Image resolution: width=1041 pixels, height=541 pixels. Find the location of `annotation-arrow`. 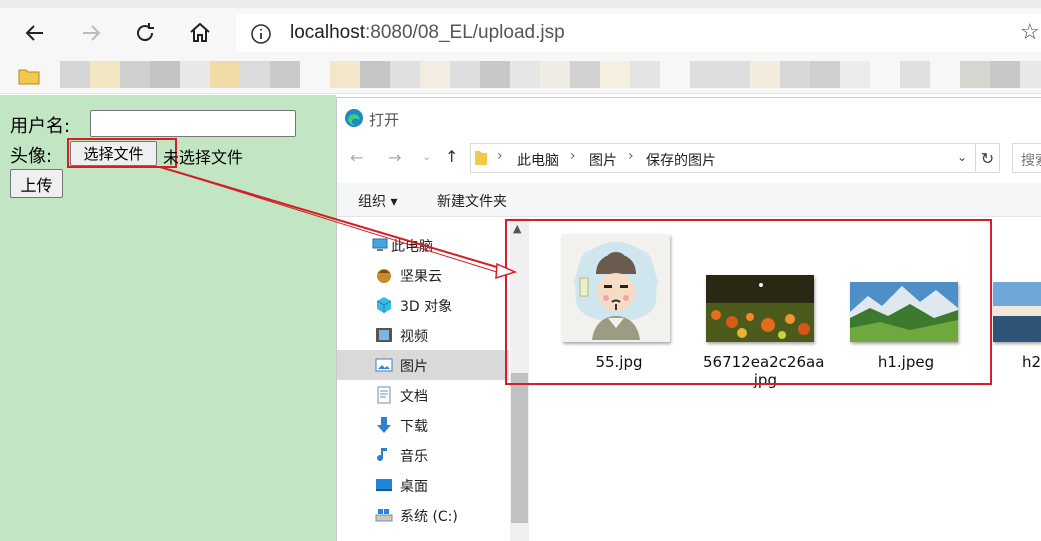

annotation-arrow is located at coordinates (338, 223).